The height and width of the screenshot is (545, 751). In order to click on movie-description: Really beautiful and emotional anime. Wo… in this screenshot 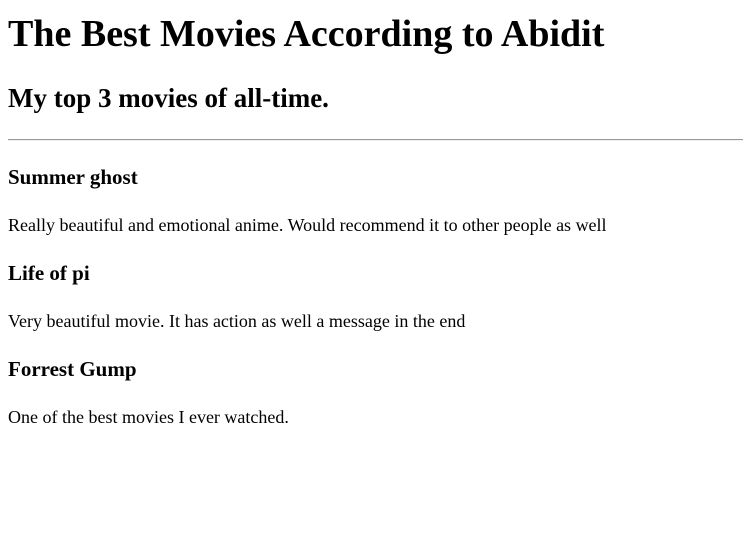, I will do `click(307, 225)`.